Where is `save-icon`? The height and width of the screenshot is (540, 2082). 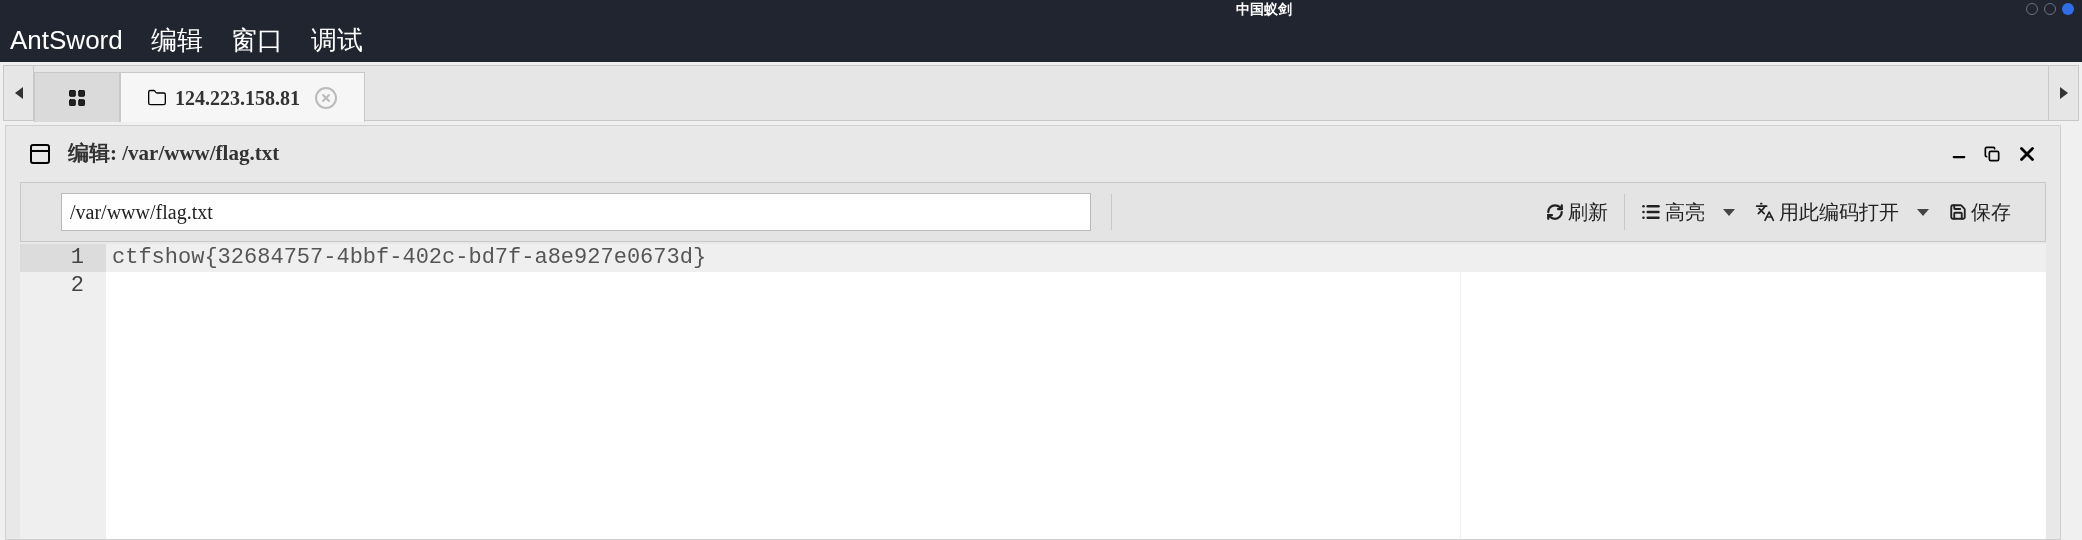
save-icon is located at coordinates (1958, 212).